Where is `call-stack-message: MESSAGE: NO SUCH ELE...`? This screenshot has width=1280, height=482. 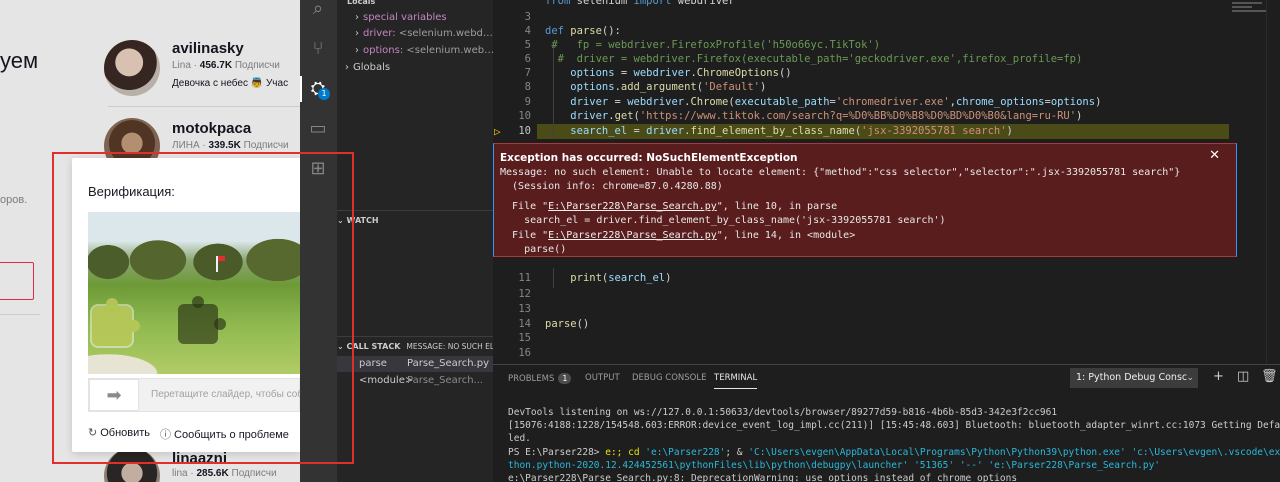
call-stack-message: MESSAGE: NO SUCH ELE... is located at coordinates (449, 346).